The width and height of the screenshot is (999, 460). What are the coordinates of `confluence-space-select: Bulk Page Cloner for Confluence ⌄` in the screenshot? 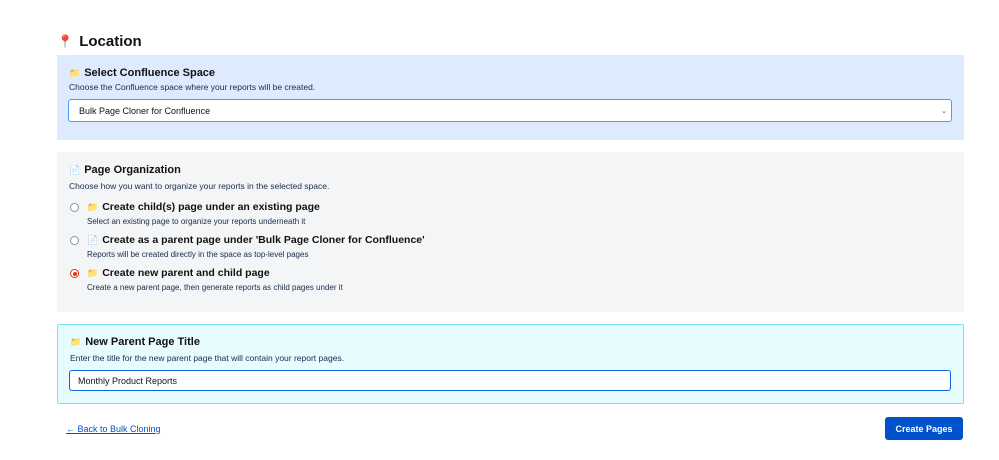 It's located at (510, 110).